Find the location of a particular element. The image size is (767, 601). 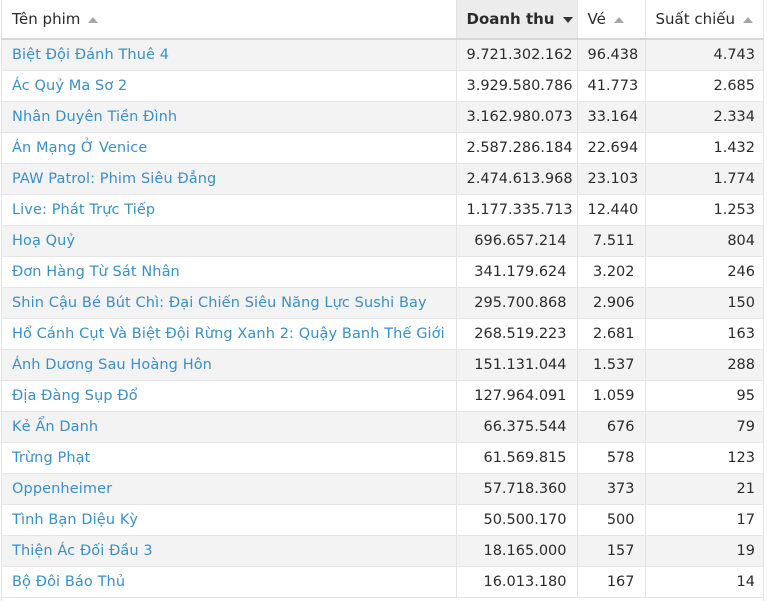

revenue-cell: 341.179.624 is located at coordinates (517, 272).